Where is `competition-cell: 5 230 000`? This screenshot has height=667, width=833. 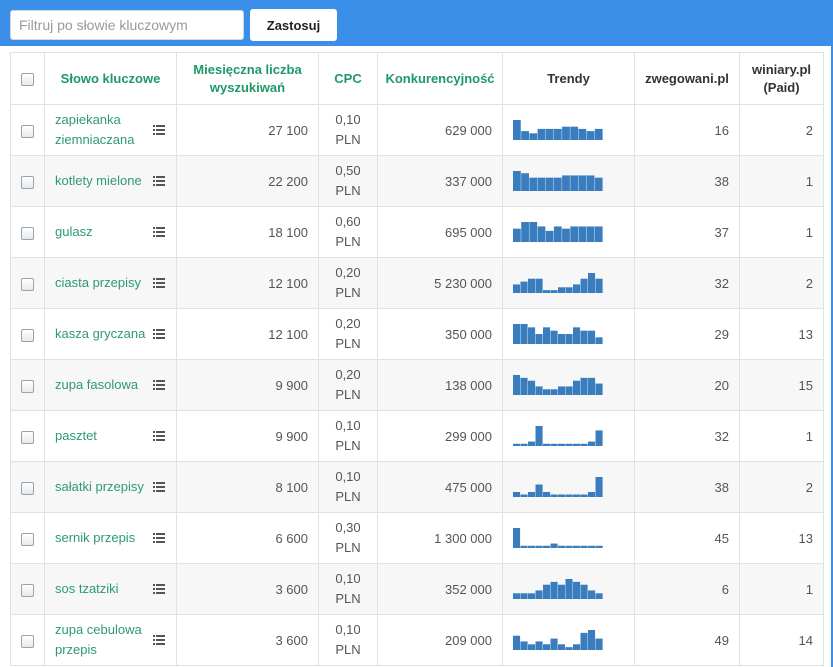
competition-cell: 5 230 000 is located at coordinates (440, 283).